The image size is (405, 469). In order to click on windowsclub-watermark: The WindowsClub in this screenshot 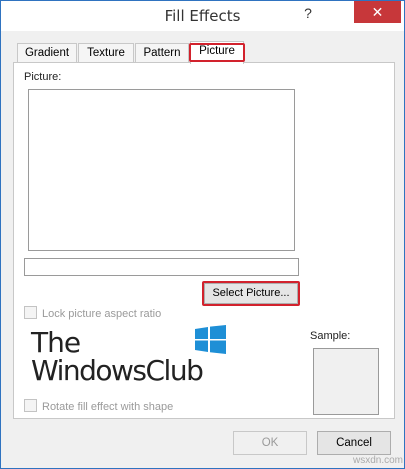, I will do `click(136, 356)`.